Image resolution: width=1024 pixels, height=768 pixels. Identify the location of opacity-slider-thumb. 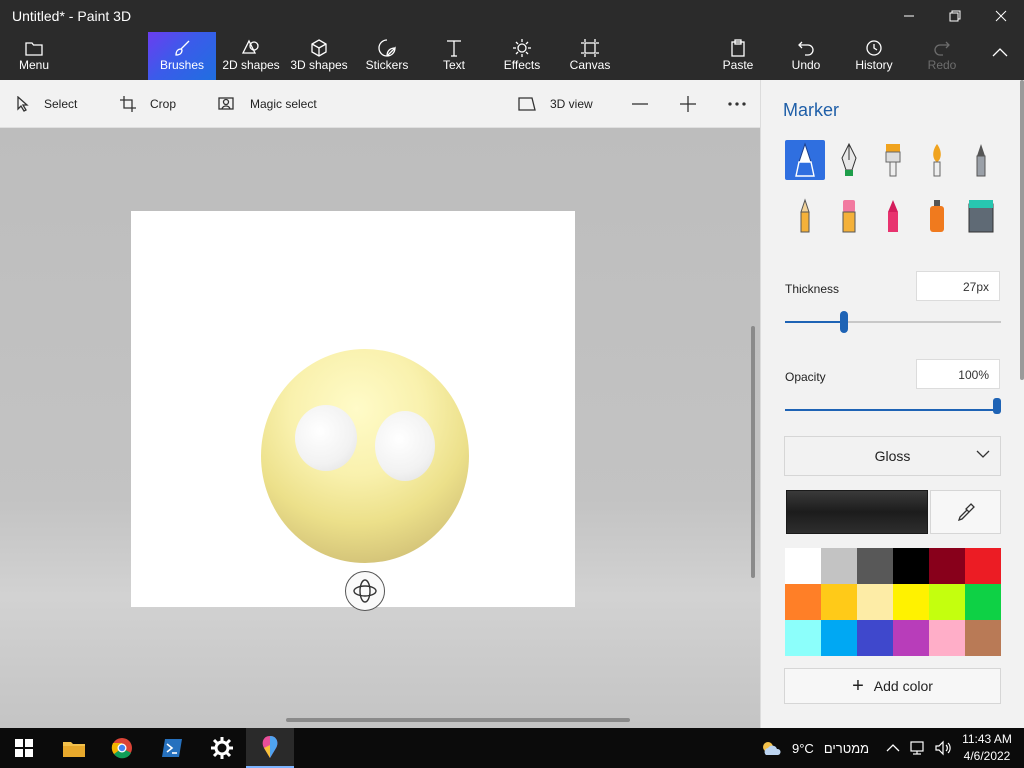
(997, 406).